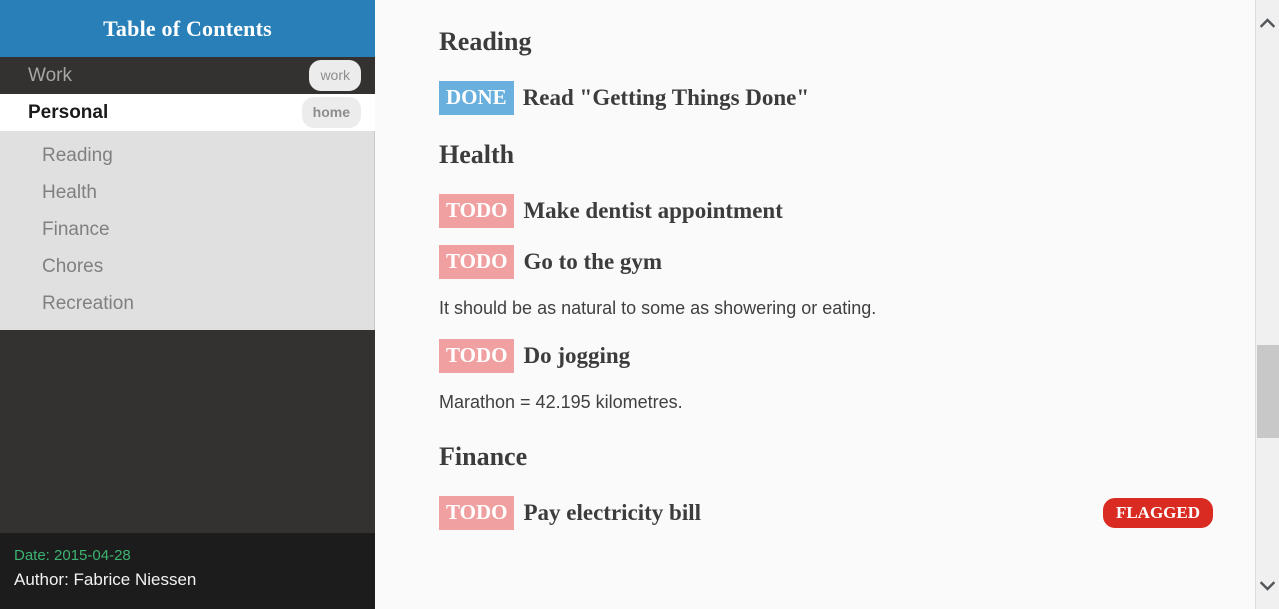 The width and height of the screenshot is (1279, 609). What do you see at coordinates (187, 155) in the screenshot?
I see `toc-subitem-reading: Reading` at bounding box center [187, 155].